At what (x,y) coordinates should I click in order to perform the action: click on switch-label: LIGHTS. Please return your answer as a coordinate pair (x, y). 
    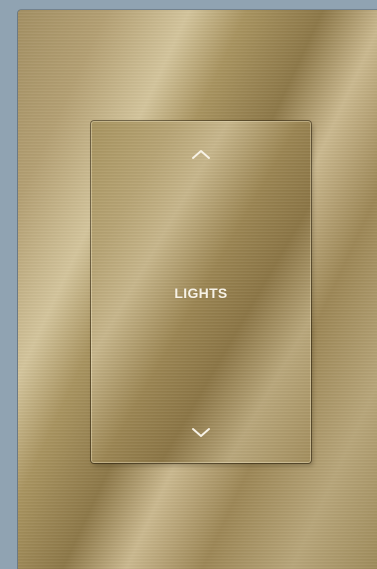
    Looking at the image, I should click on (201, 293).